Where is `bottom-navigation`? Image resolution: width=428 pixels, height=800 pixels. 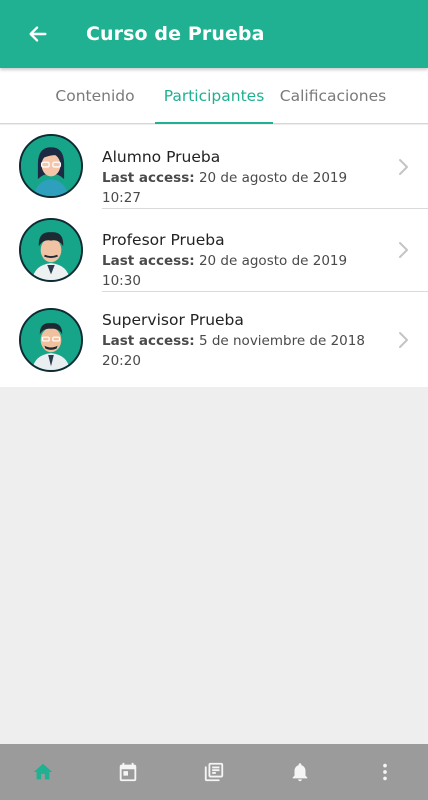 bottom-navigation is located at coordinates (214, 772).